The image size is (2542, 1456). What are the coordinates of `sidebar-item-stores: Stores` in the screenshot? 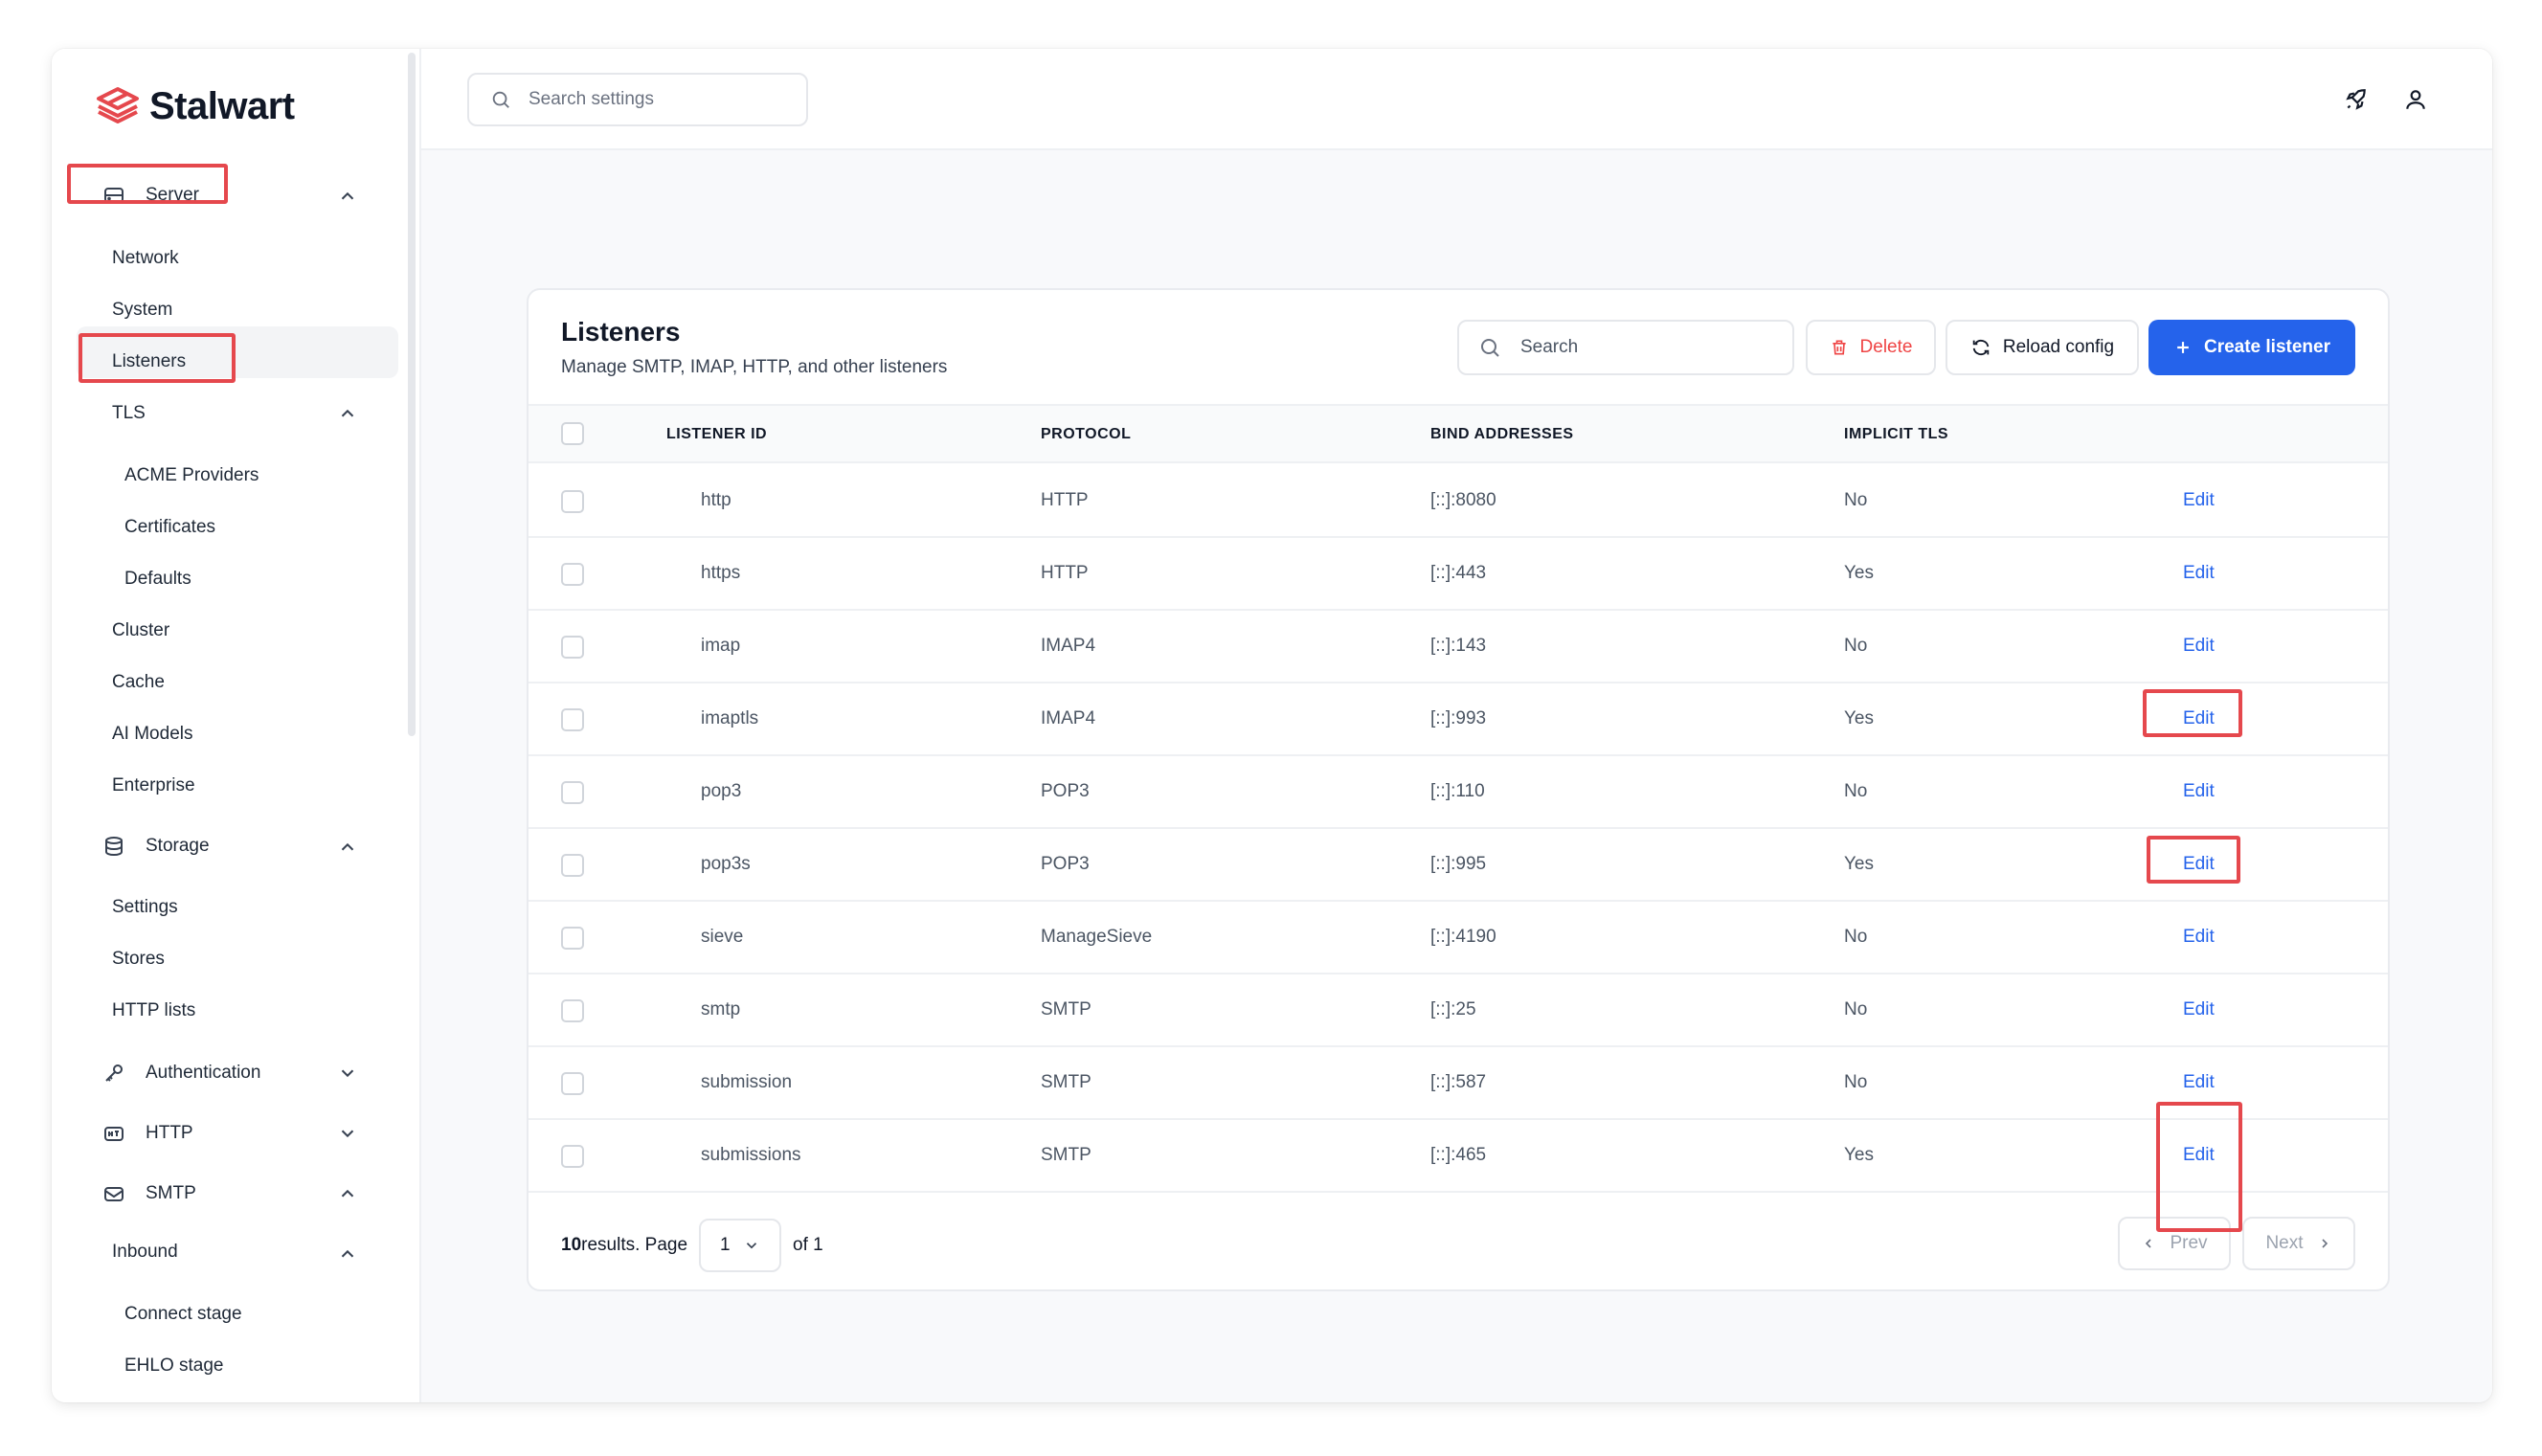 It's located at (138, 959).